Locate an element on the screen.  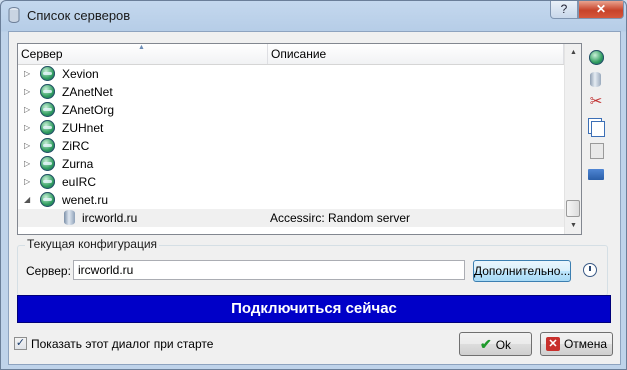
cancel-button-label: Отмена is located at coordinates (585, 344).